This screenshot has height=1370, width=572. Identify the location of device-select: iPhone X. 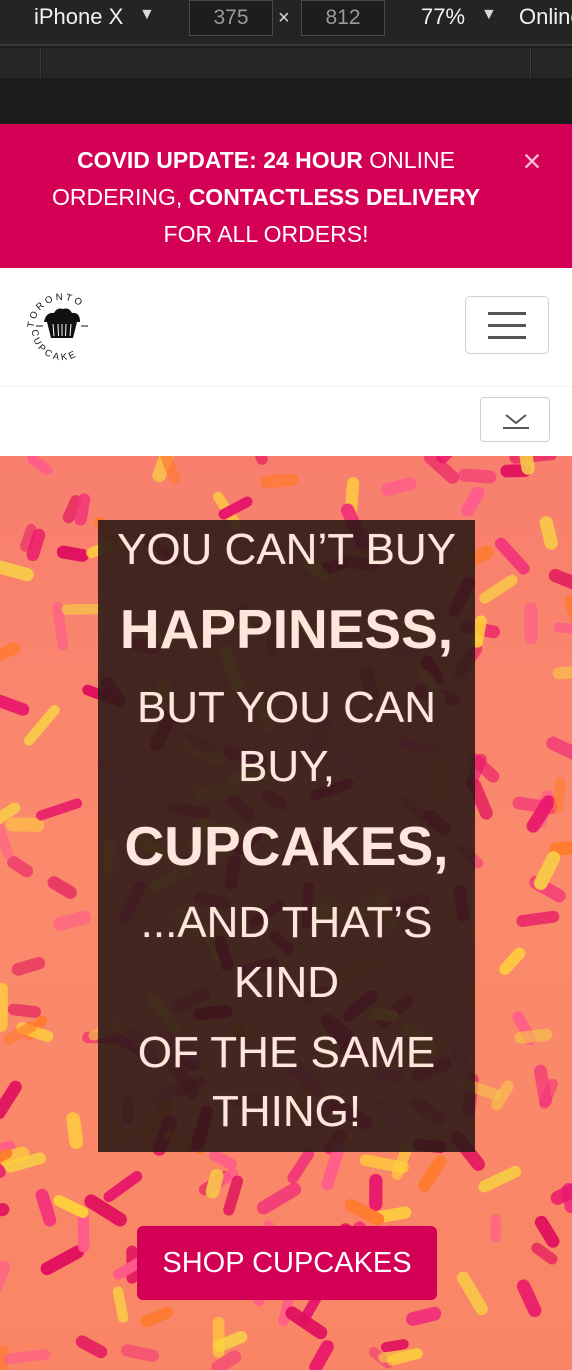
(78, 17).